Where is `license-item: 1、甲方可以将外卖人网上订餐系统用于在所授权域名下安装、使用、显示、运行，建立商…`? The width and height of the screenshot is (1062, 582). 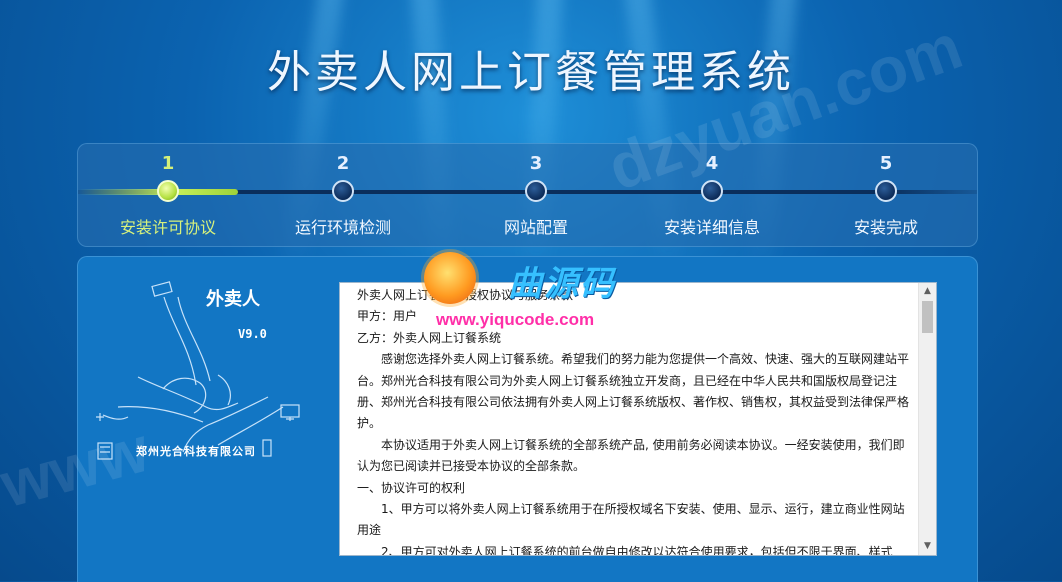 license-item: 1、甲方可以将外卖人网上订餐系统用于在所授权域名下安装、使用、显示、运行，建立商… is located at coordinates (631, 520).